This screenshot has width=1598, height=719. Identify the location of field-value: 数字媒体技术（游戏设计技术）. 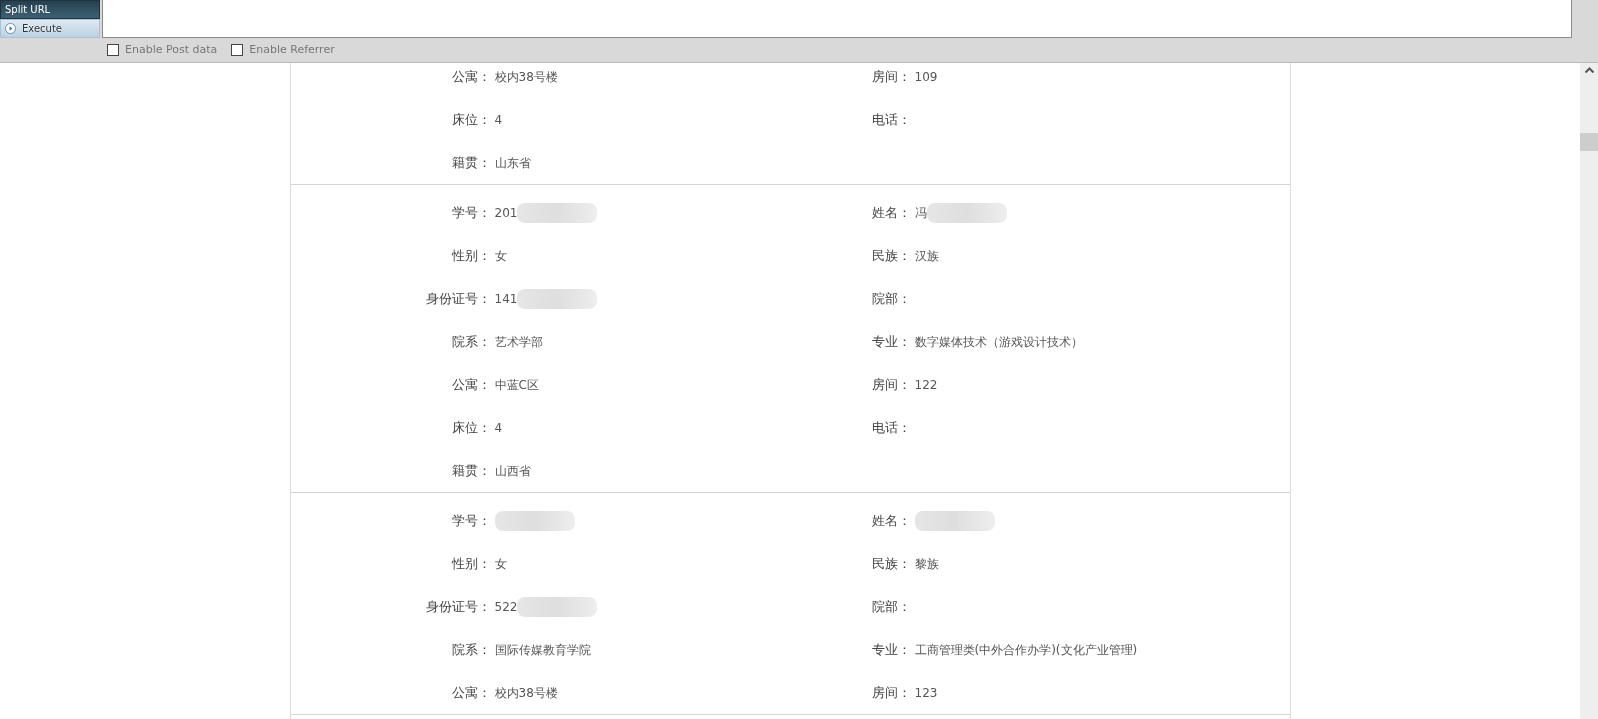
(998, 342).